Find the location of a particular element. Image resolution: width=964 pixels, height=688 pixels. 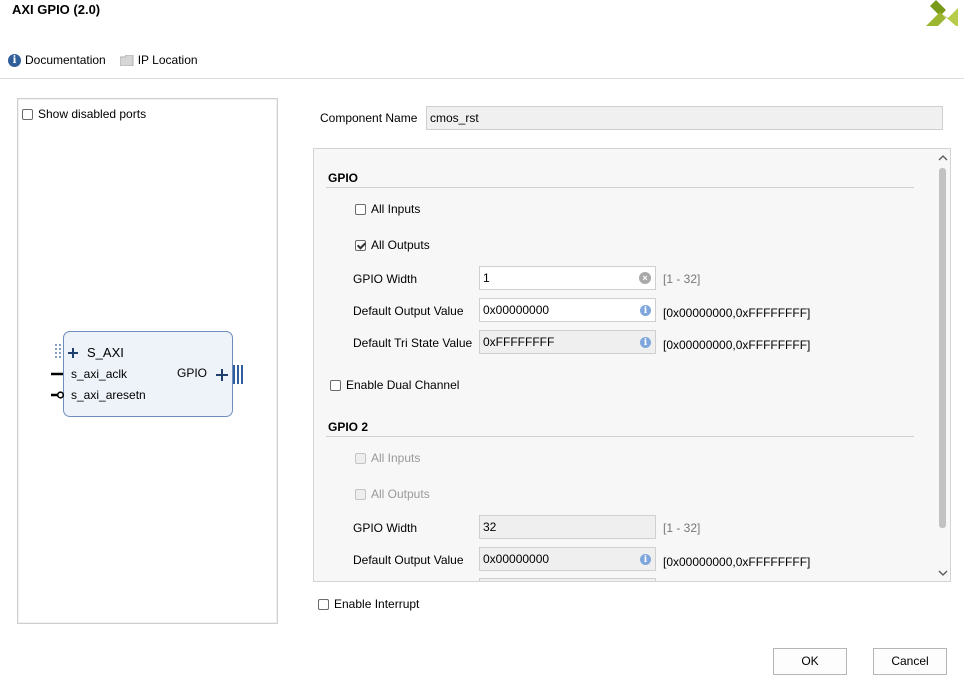

gpio-all-outputs-checkbox is located at coordinates (360, 245).